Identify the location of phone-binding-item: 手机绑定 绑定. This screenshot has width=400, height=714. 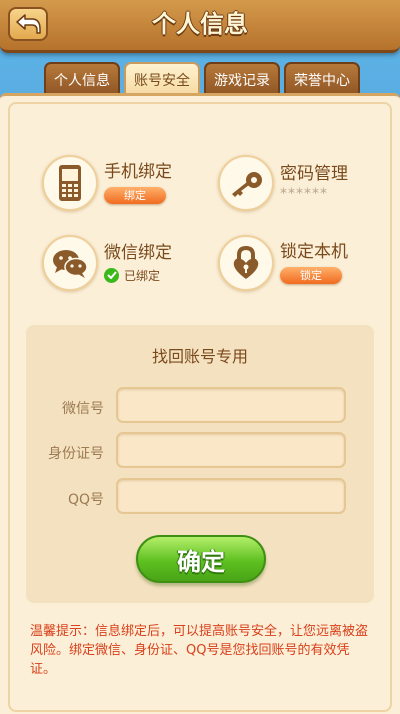
(107, 183).